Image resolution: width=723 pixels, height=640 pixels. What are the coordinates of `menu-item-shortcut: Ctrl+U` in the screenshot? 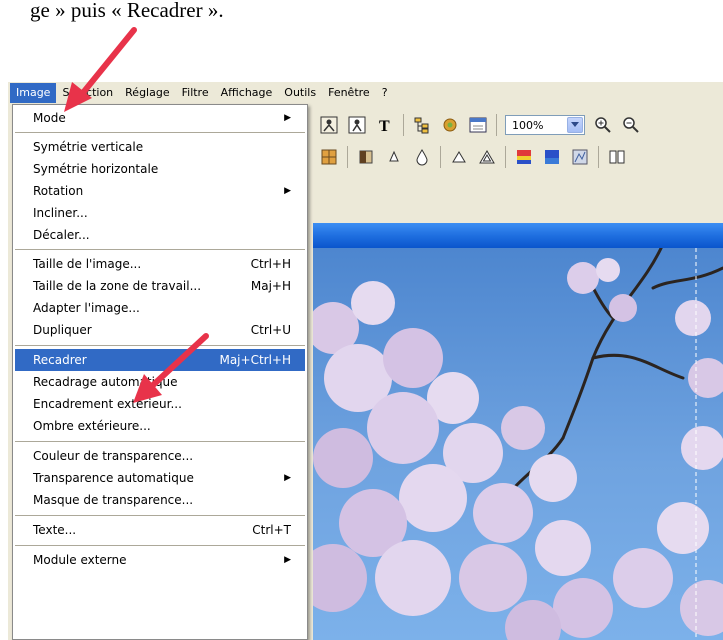 It's located at (270, 330).